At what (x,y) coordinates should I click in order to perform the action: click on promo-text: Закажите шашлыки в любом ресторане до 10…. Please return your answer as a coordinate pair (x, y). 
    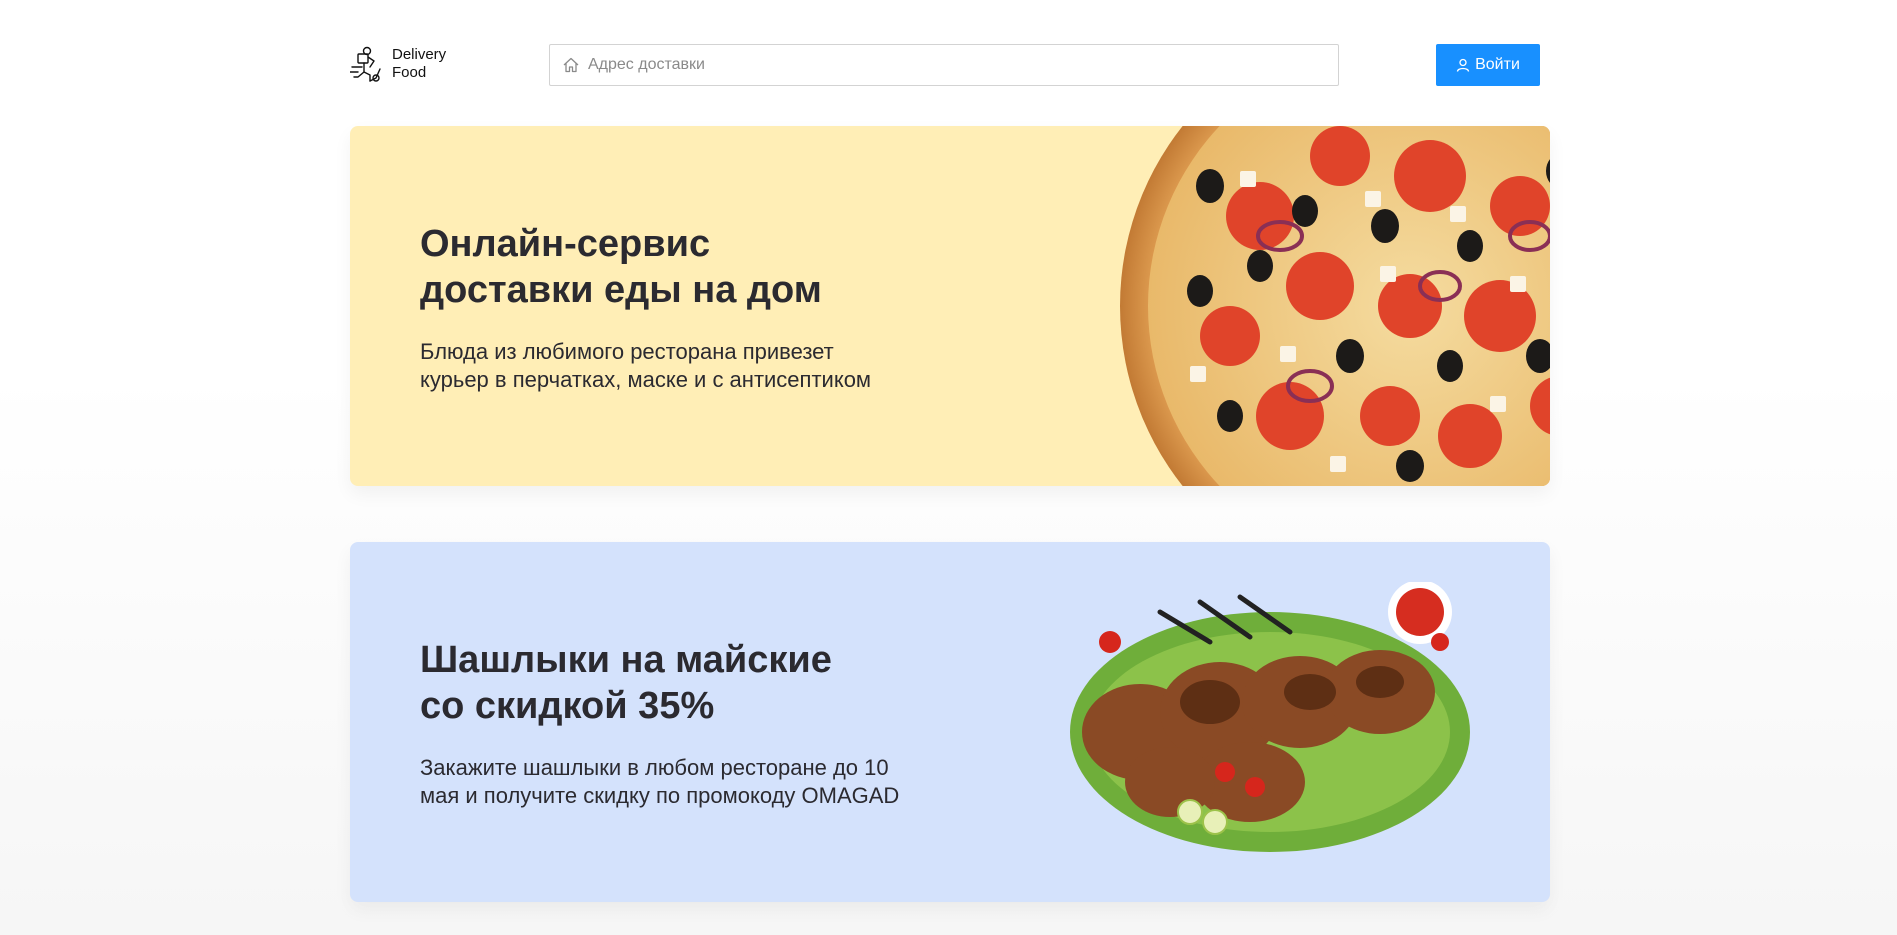
    Looking at the image, I should click on (660, 781).